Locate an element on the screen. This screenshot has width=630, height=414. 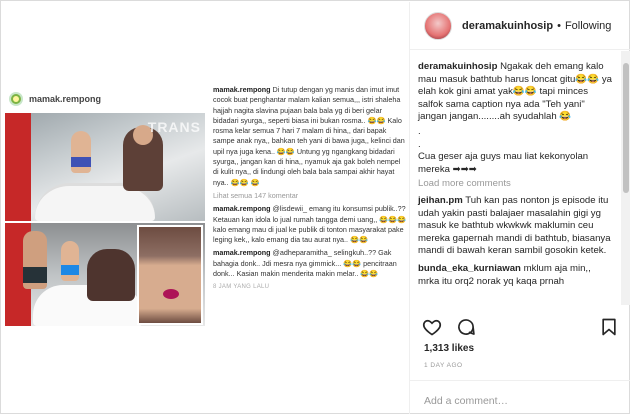
photo-watermark: TRANS is located at coordinates (174, 127).